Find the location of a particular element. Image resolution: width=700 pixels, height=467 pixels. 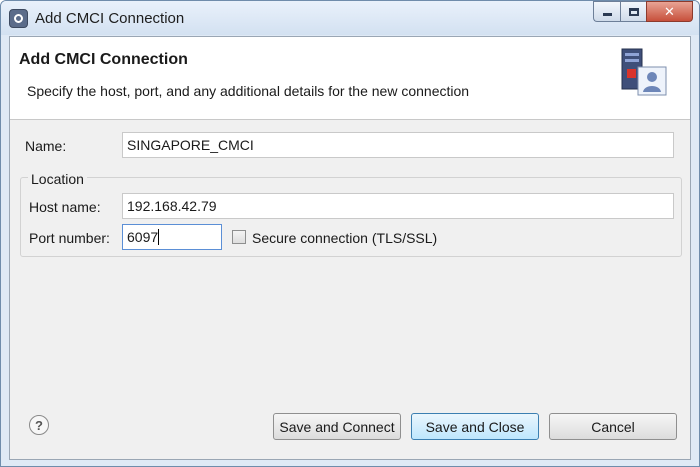

minimize-button is located at coordinates (606, 11).